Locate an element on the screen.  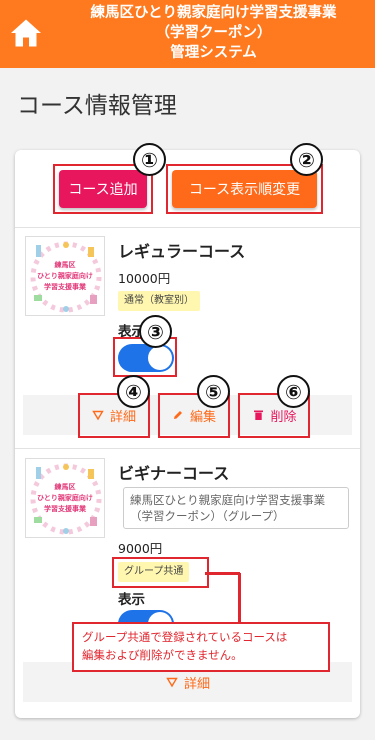
marker-1: ① is located at coordinates (149, 159).